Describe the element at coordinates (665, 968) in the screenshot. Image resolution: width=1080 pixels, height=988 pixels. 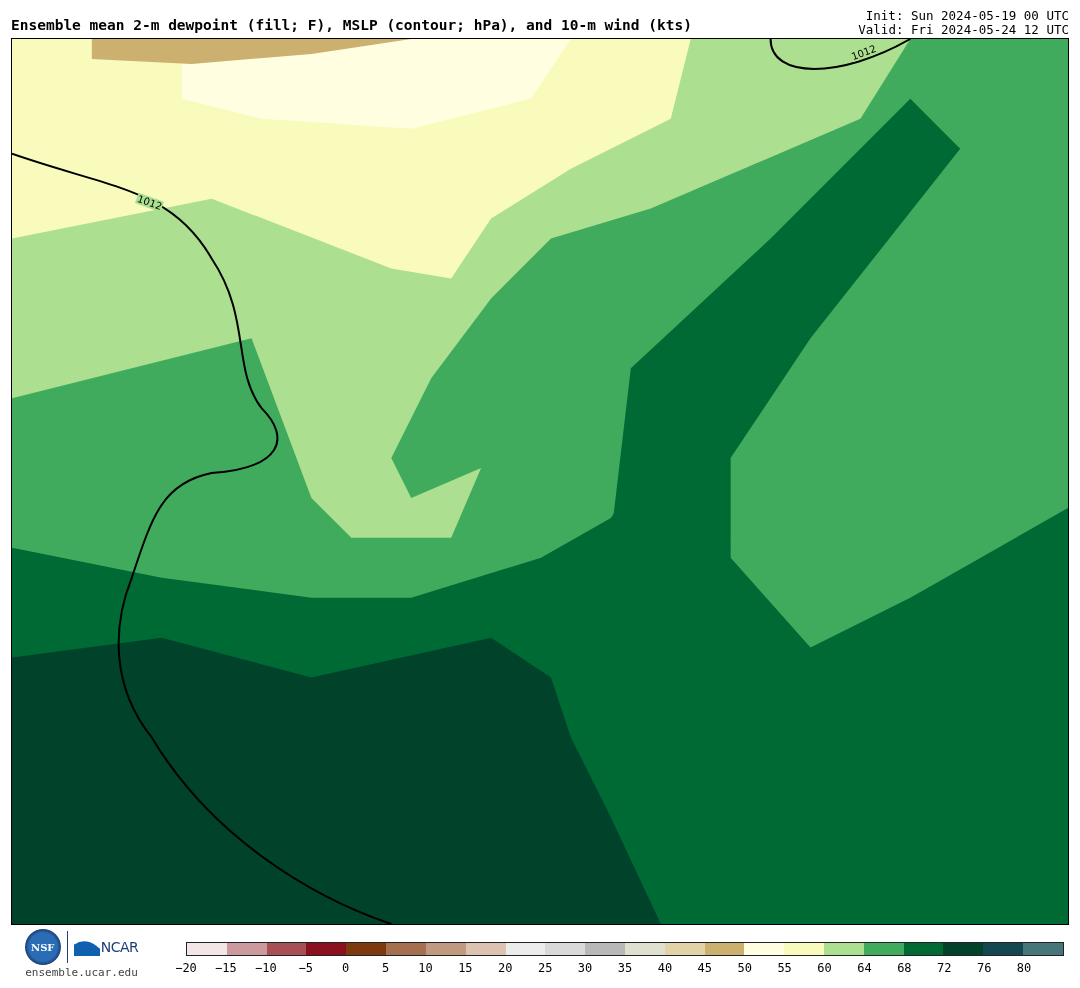
I see `tick-label: 40` at that location.